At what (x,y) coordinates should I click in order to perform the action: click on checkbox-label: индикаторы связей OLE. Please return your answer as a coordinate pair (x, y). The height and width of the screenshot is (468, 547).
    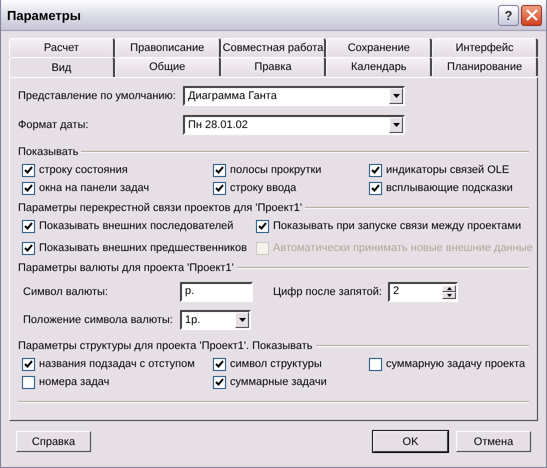
    Looking at the image, I should click on (448, 170).